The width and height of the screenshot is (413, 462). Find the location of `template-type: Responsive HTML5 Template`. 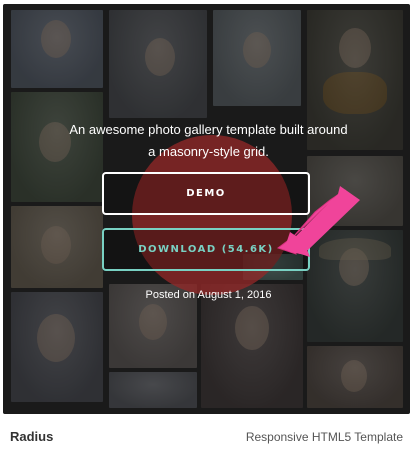

template-type: Responsive HTML5 Template is located at coordinates (324, 437).